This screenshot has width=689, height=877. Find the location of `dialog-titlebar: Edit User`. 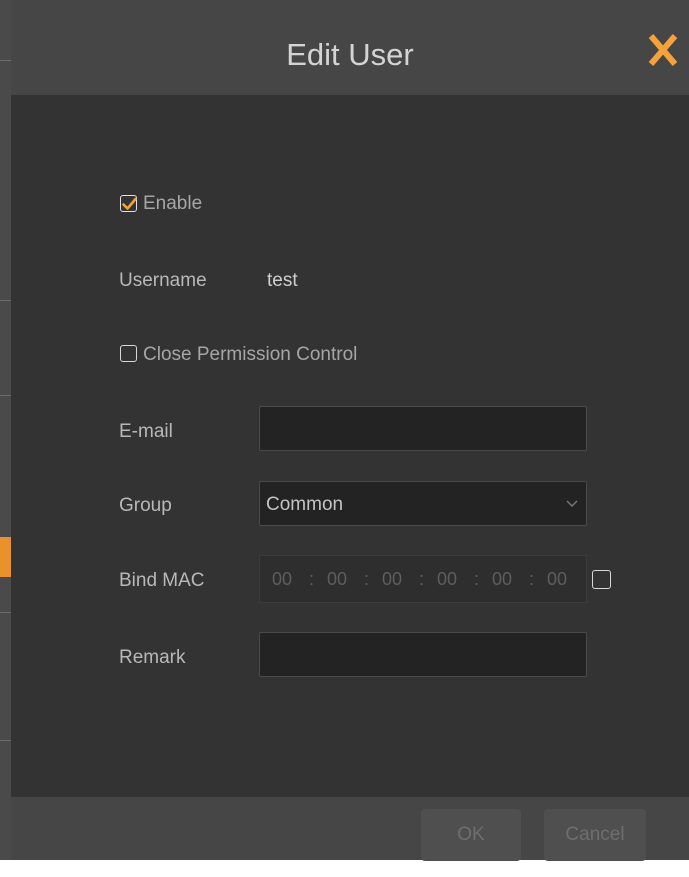

dialog-titlebar: Edit User is located at coordinates (350, 47).